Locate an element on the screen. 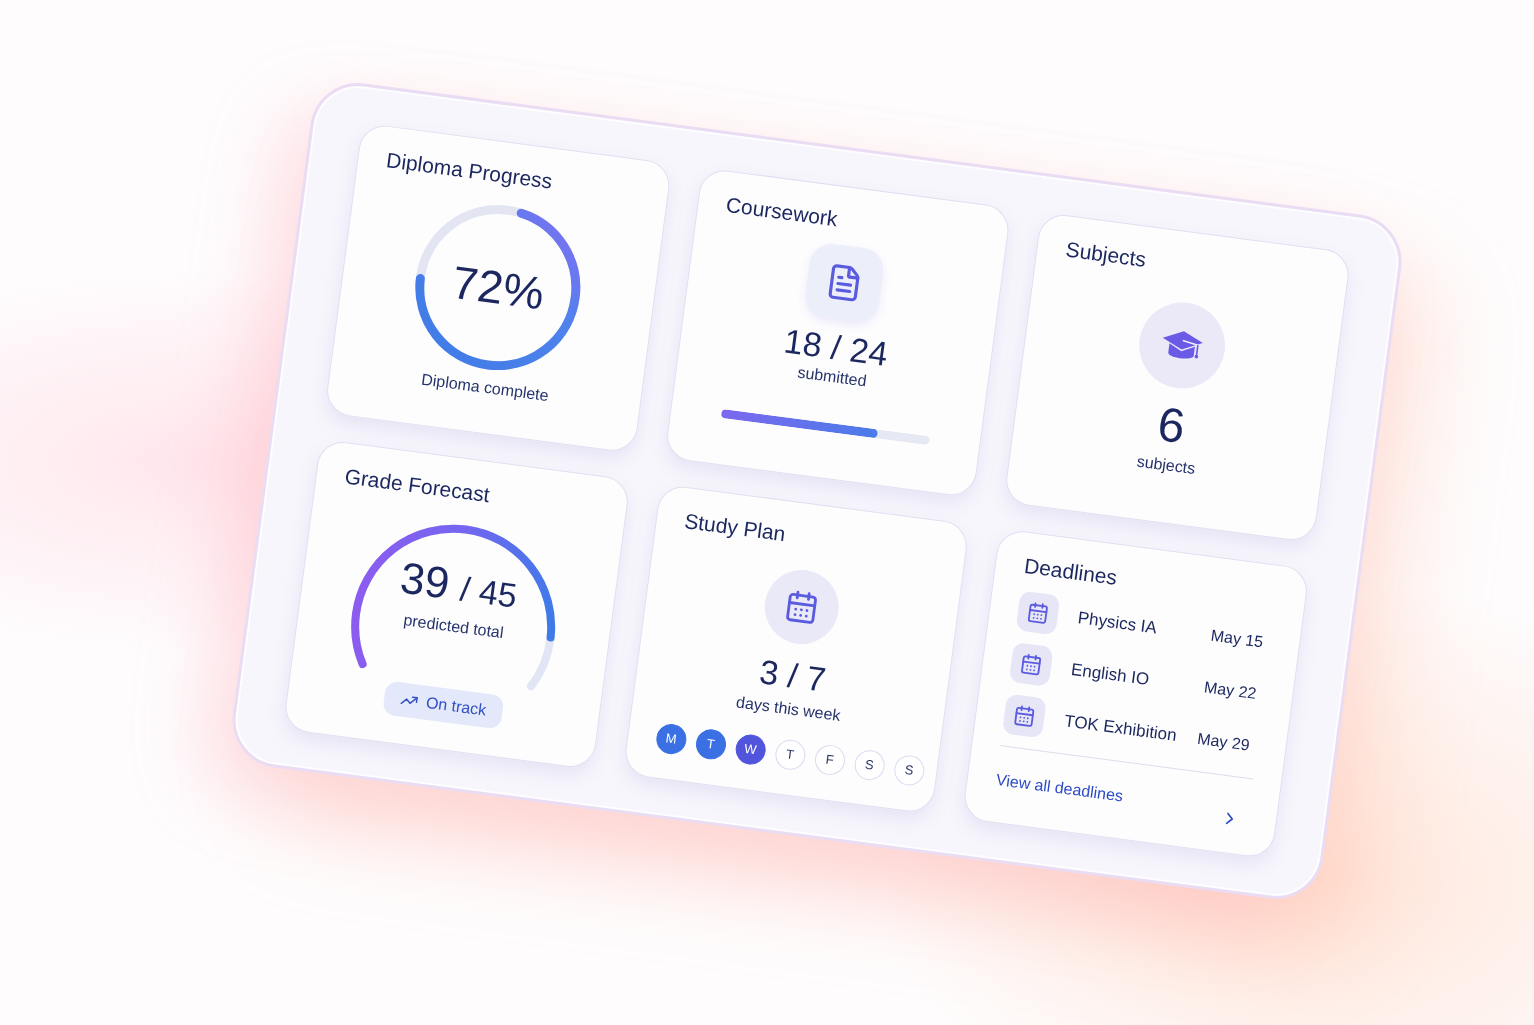 The image size is (1534, 1025). day-indicator: T is located at coordinates (790, 754).